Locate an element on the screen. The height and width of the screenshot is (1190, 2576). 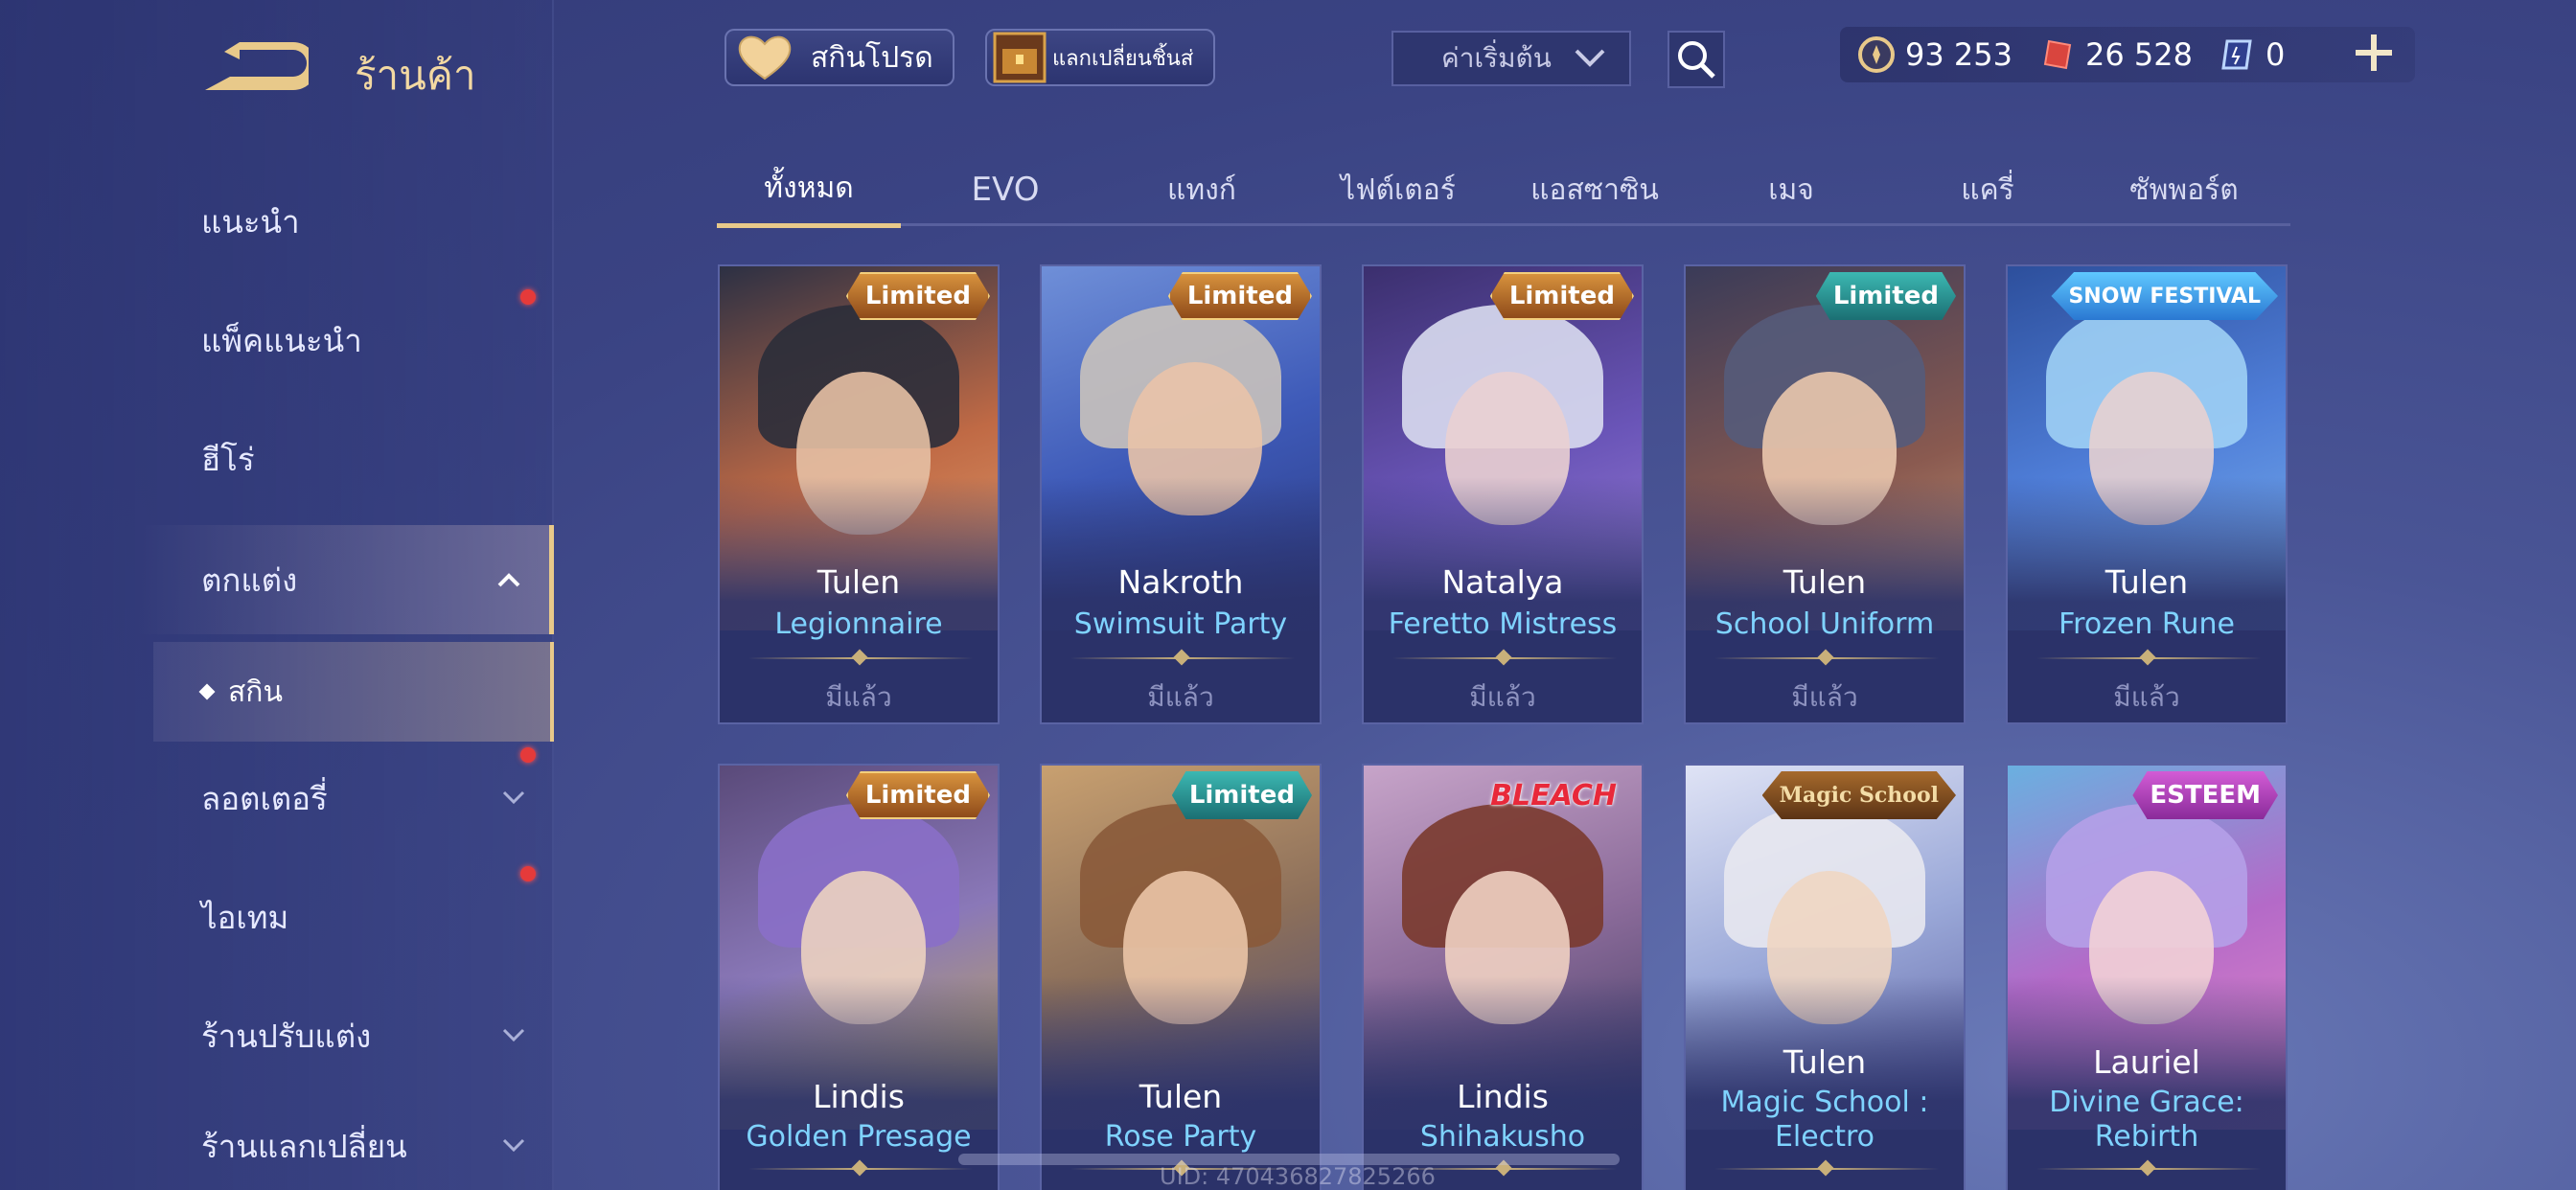
skin-card: ESTEEM Lauriel Divine Grace: Rebirth is located at coordinates (2147, 977).